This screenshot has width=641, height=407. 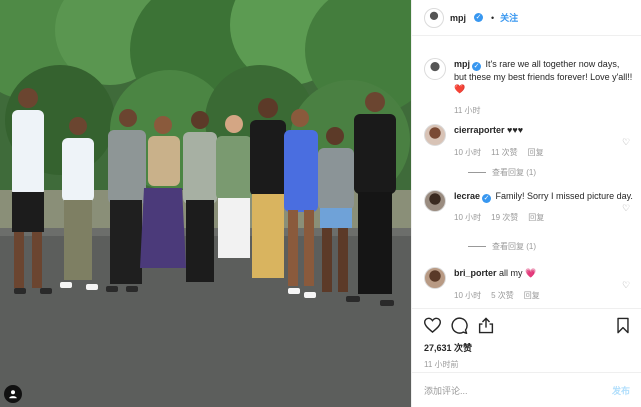 I want to click on comment-username: bri_porter, so click(x=475, y=273).